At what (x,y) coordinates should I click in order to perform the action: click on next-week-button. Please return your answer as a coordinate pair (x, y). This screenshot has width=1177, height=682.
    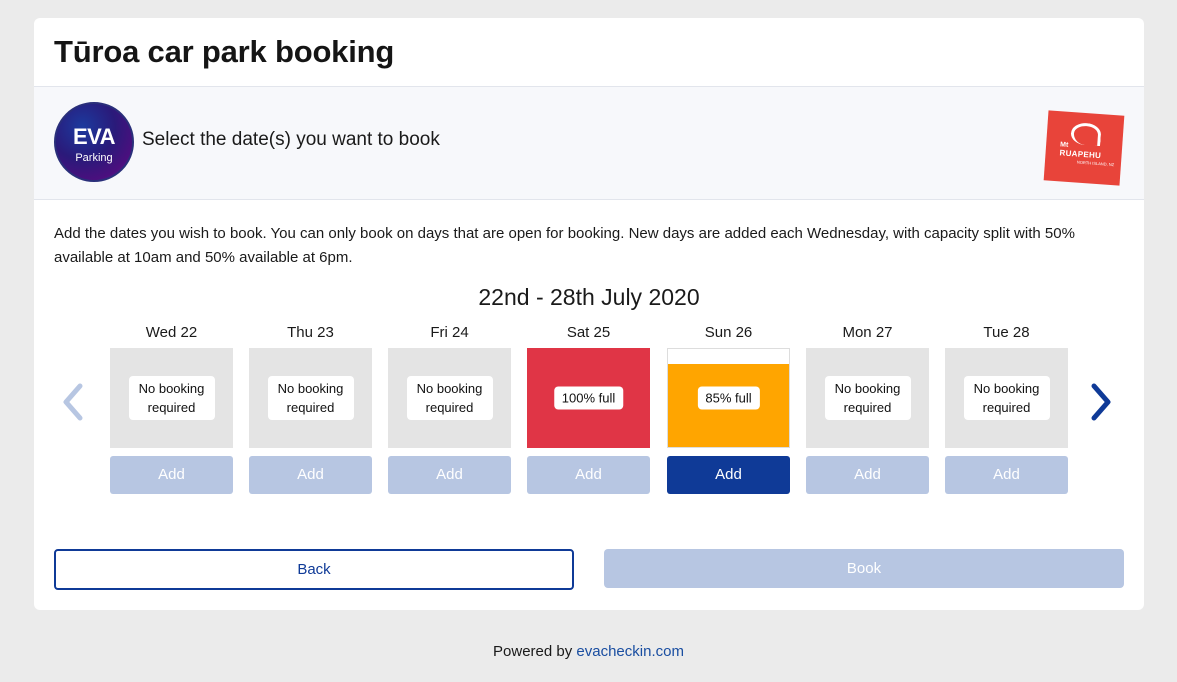
    Looking at the image, I should click on (1101, 402).